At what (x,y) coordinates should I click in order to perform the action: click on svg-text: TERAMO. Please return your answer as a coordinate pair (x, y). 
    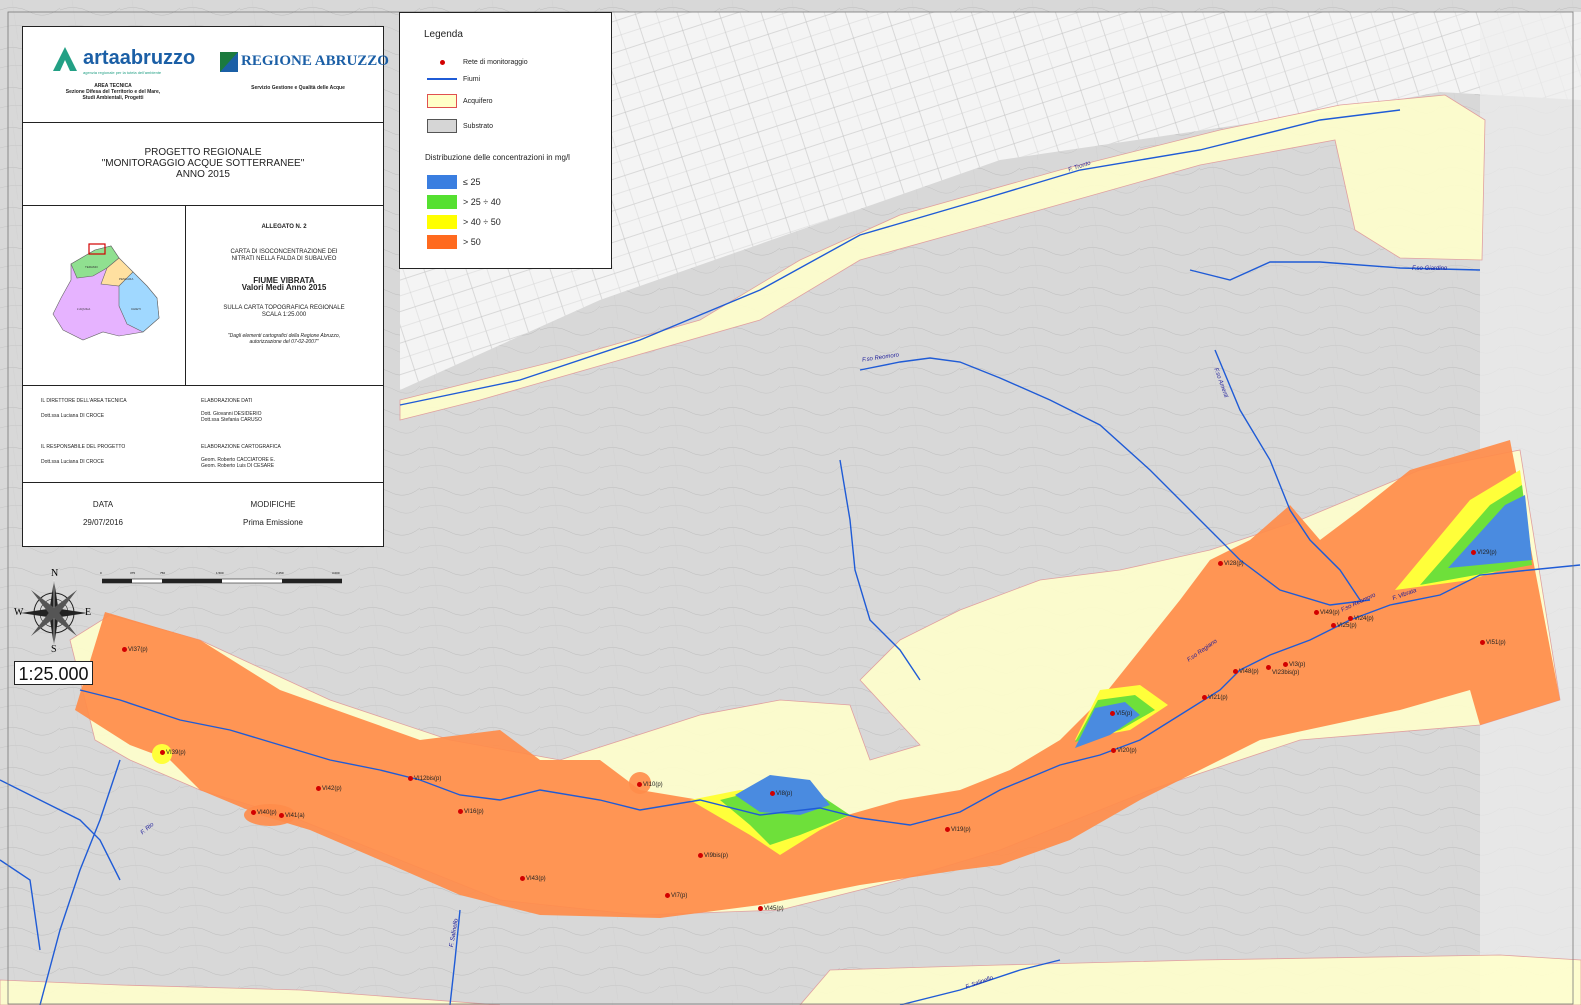
    Looking at the image, I should click on (92, 267).